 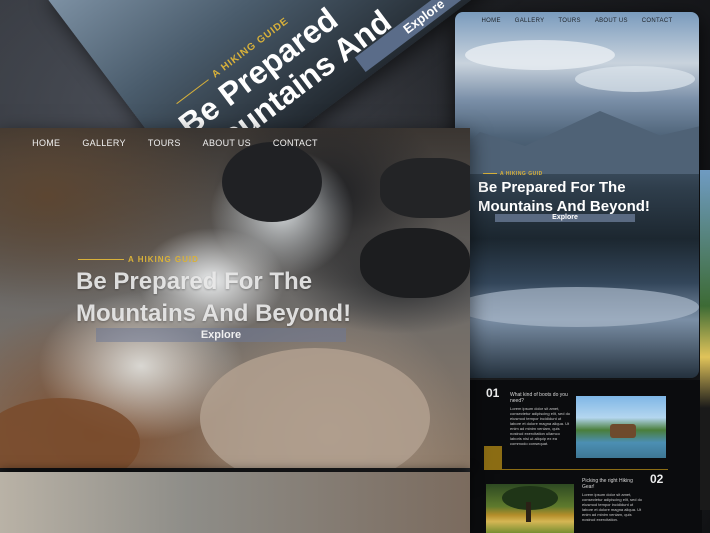 I want to click on preview-explore-button: Explore, so click(x=565, y=218).